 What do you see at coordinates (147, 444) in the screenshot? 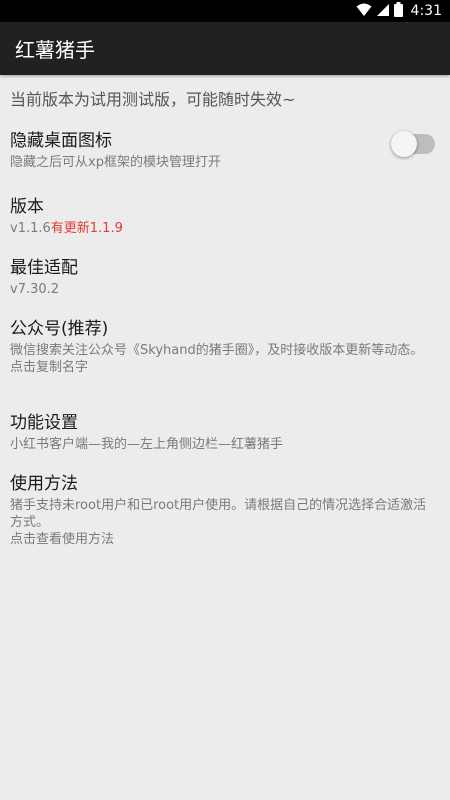
I see `setting-summary: 小红书客户端—我的—左上角侧边栏—红薯猪手` at bounding box center [147, 444].